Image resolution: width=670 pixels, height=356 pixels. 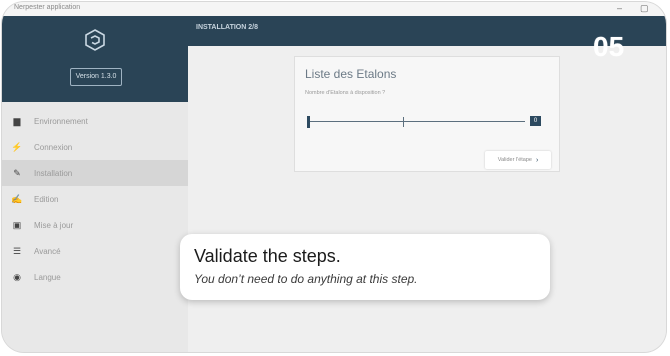 I want to click on wrench-icon: ✎, so click(x=17, y=172).